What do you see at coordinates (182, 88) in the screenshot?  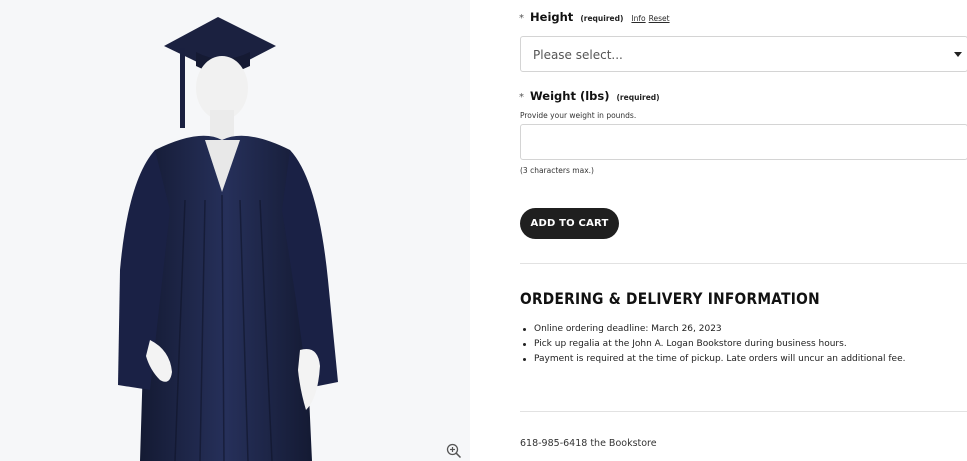 I see `tassel` at bounding box center [182, 88].